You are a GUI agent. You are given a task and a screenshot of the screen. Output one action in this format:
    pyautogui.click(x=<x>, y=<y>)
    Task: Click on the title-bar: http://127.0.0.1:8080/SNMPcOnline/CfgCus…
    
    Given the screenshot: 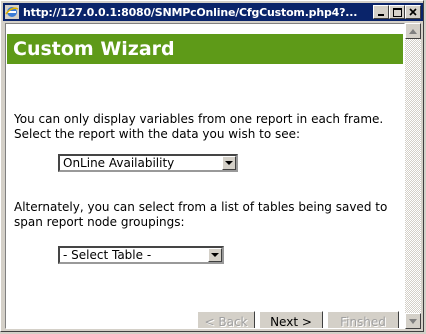 What is the action you would take?
    pyautogui.click(x=213, y=12)
    